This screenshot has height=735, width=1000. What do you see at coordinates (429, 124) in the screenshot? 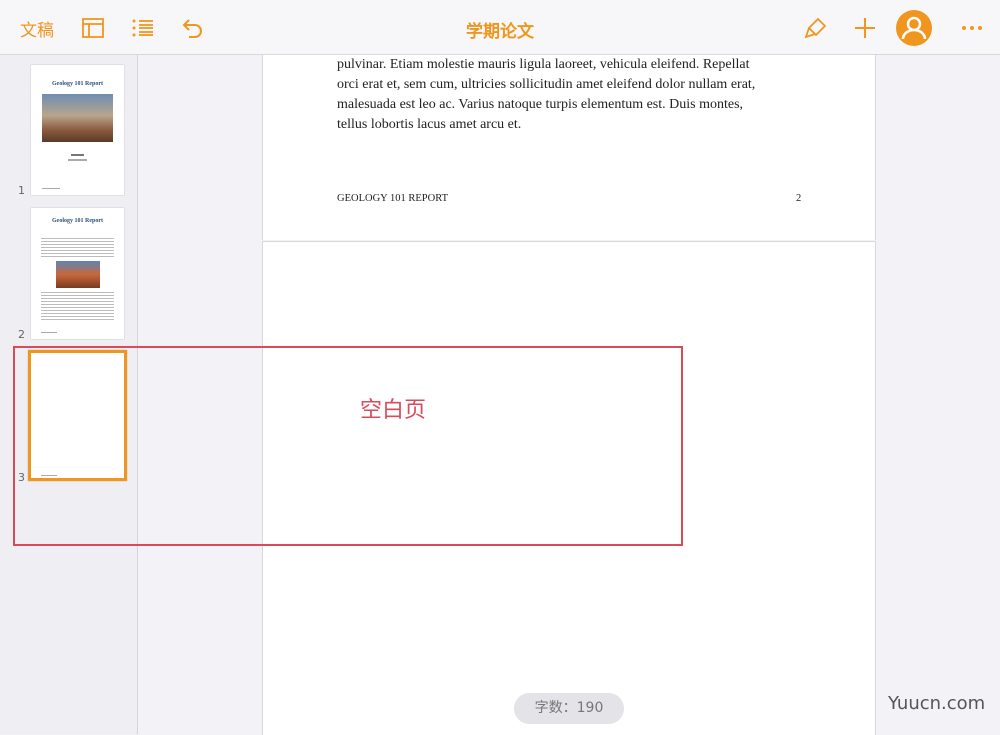
I see `text-line: tellus lobortis lacus amet arcu et.` at bounding box center [429, 124].